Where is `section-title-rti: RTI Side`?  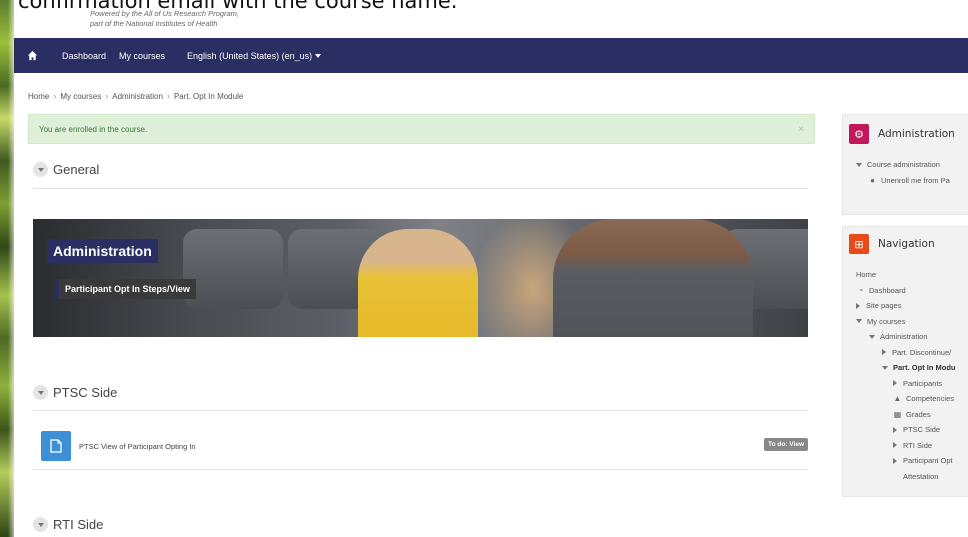 section-title-rti: RTI Side is located at coordinates (78, 524).